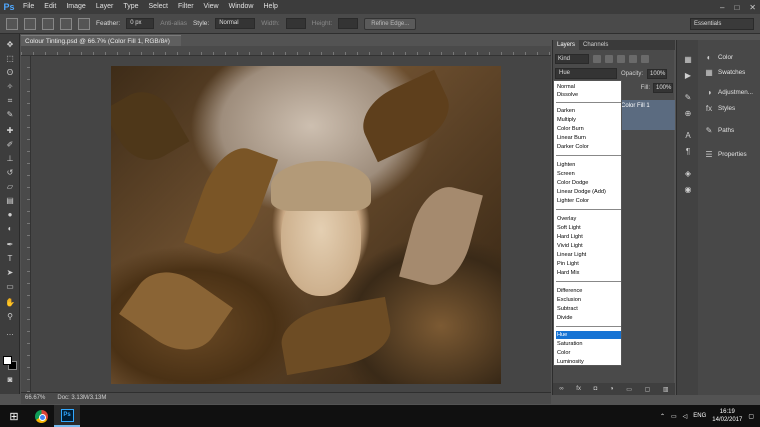 Image resolution: width=760 pixels, height=427 pixels. Describe the element at coordinates (10, 45) in the screenshot. I see `move-tool-icon: ✥` at that location.